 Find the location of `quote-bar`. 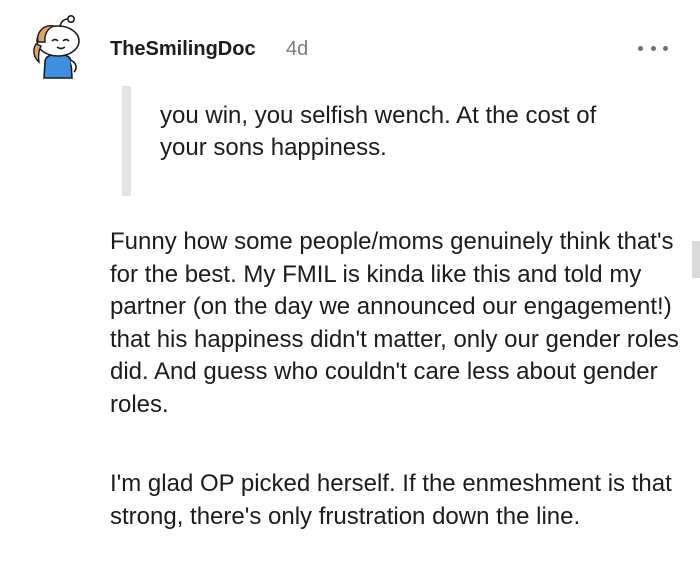

quote-bar is located at coordinates (126, 141).